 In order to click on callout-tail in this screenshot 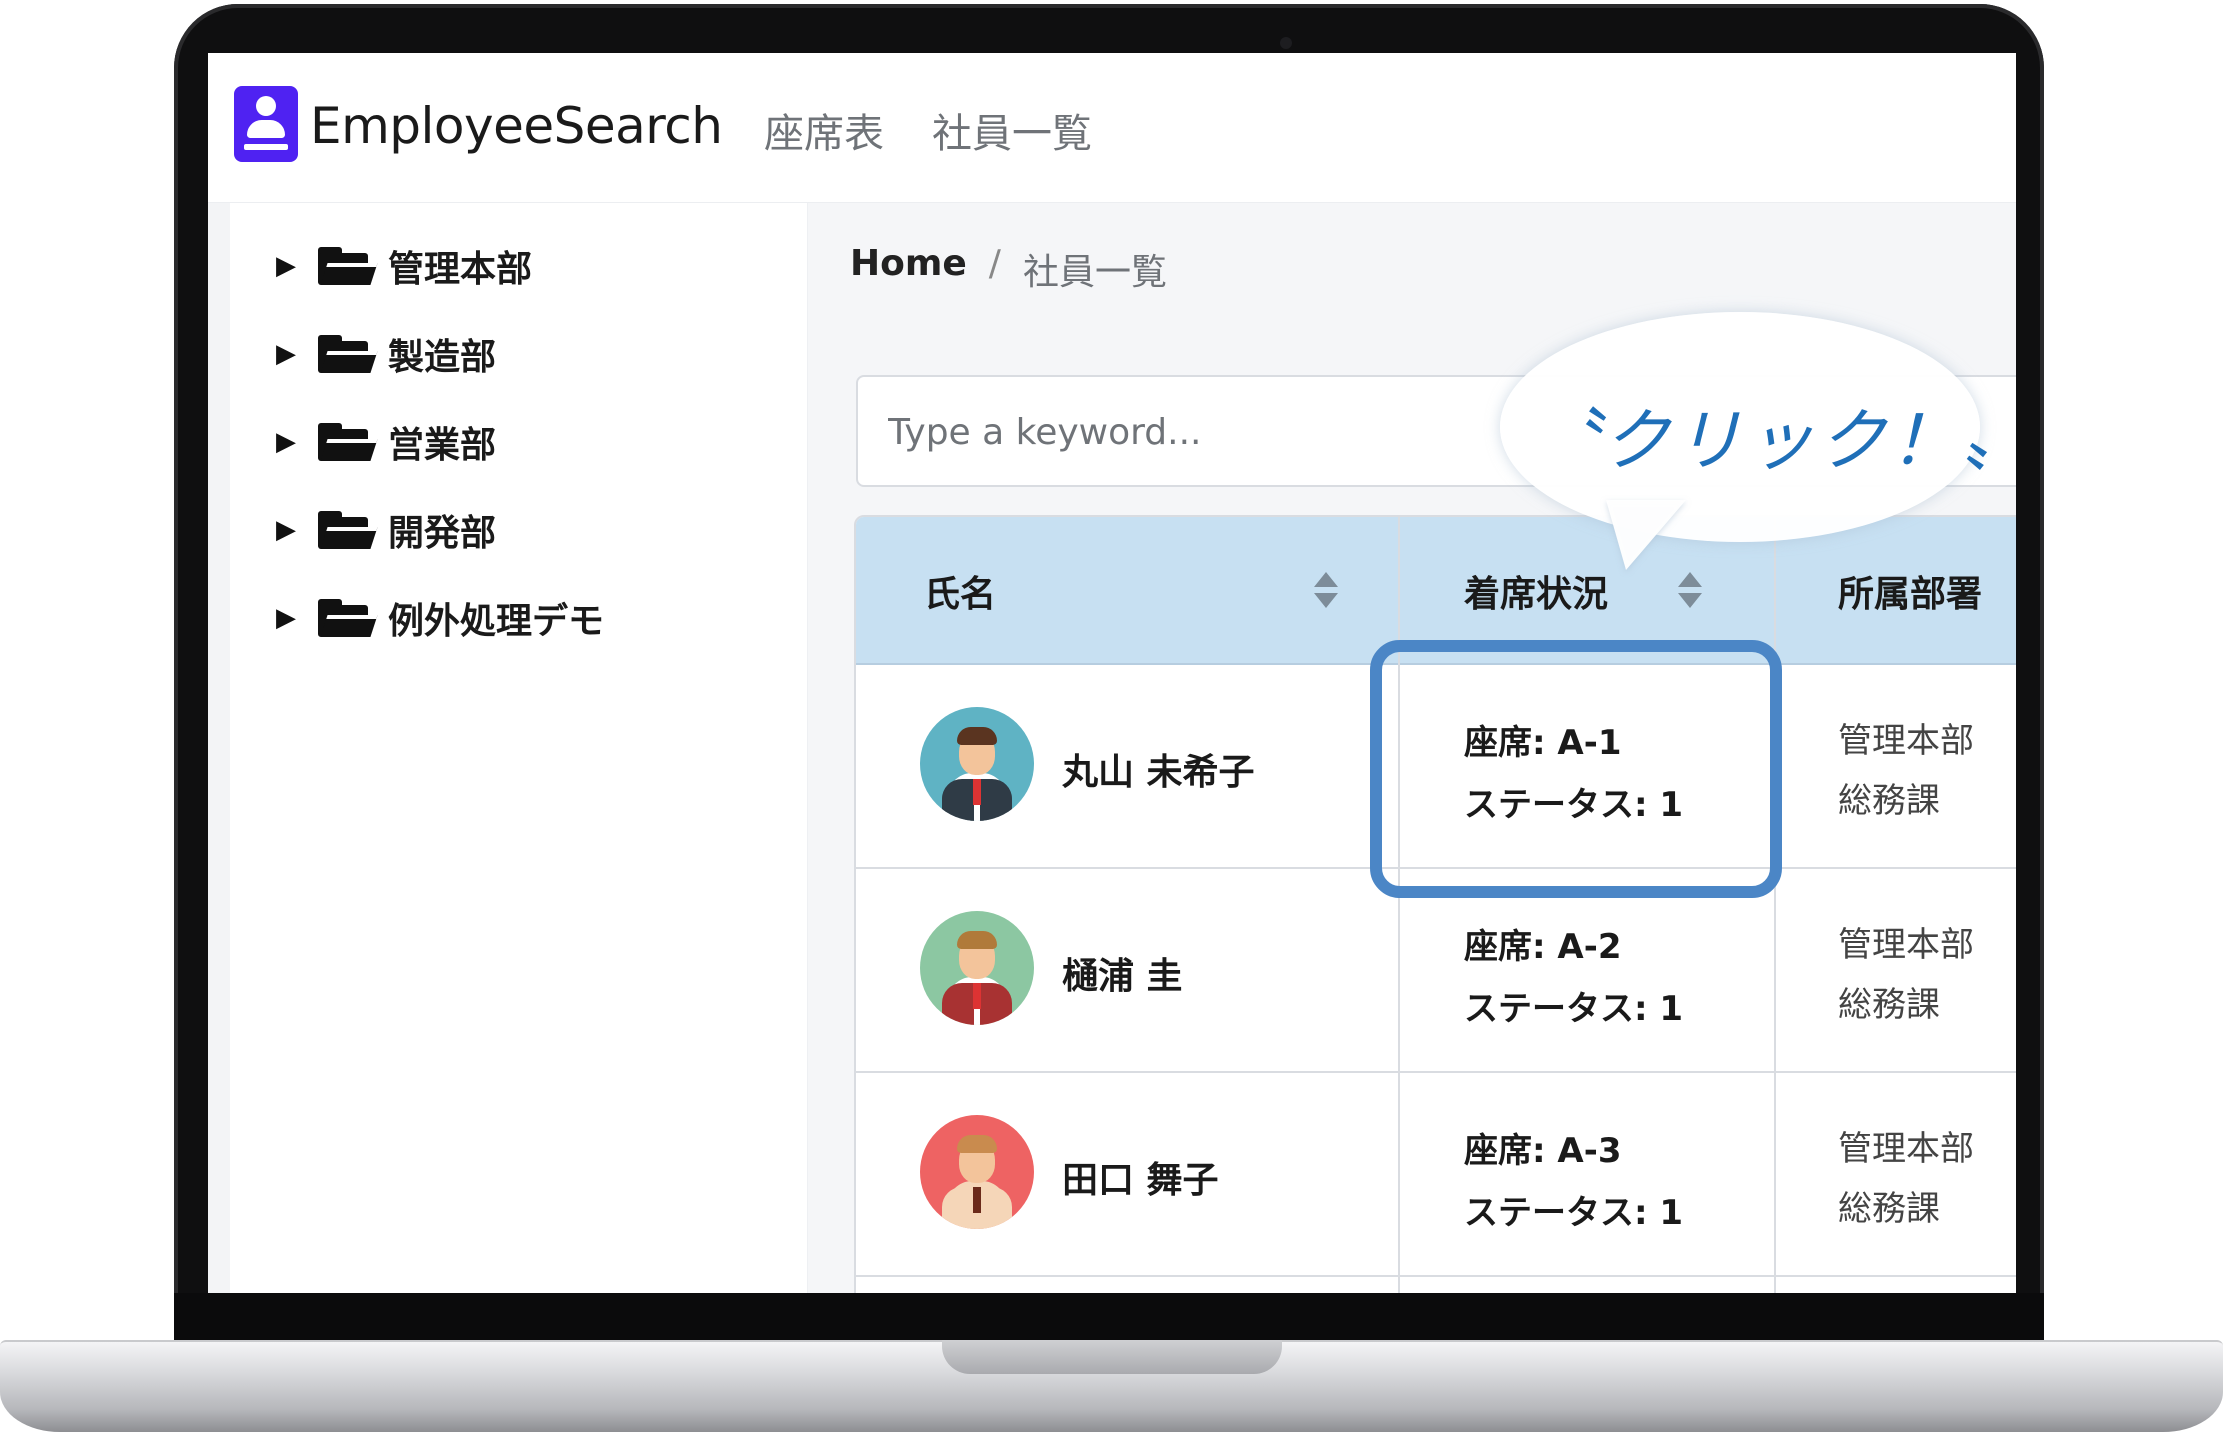, I will do `click(1646, 535)`.